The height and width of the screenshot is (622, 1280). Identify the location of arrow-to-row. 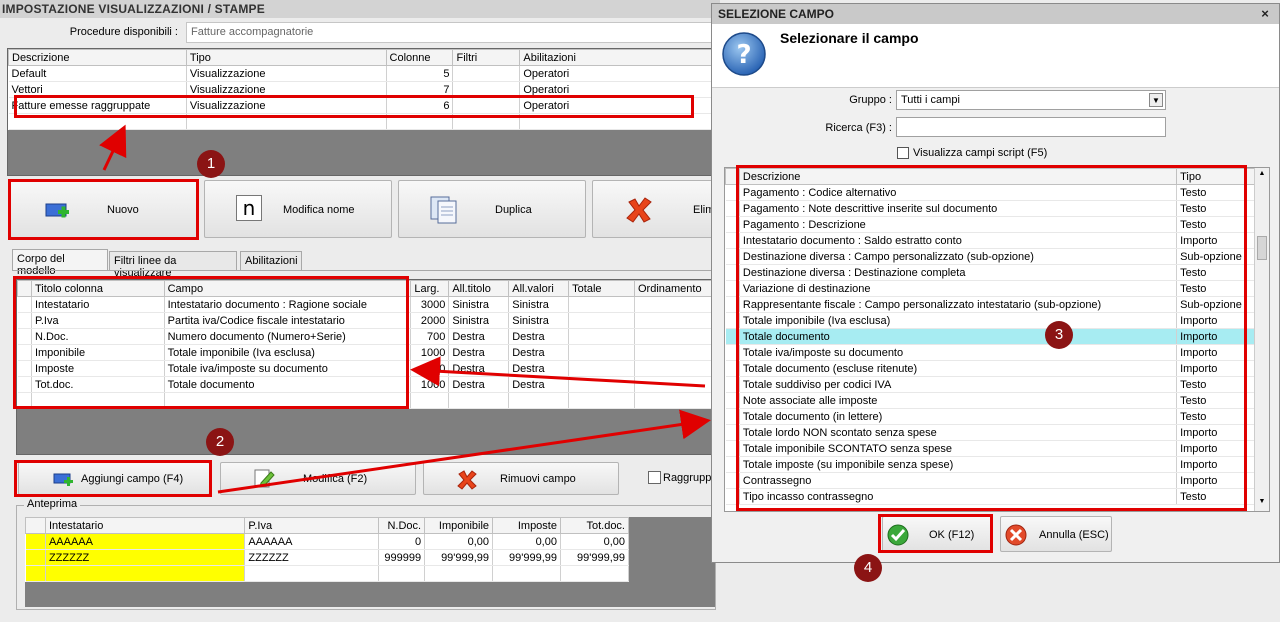
(113, 147).